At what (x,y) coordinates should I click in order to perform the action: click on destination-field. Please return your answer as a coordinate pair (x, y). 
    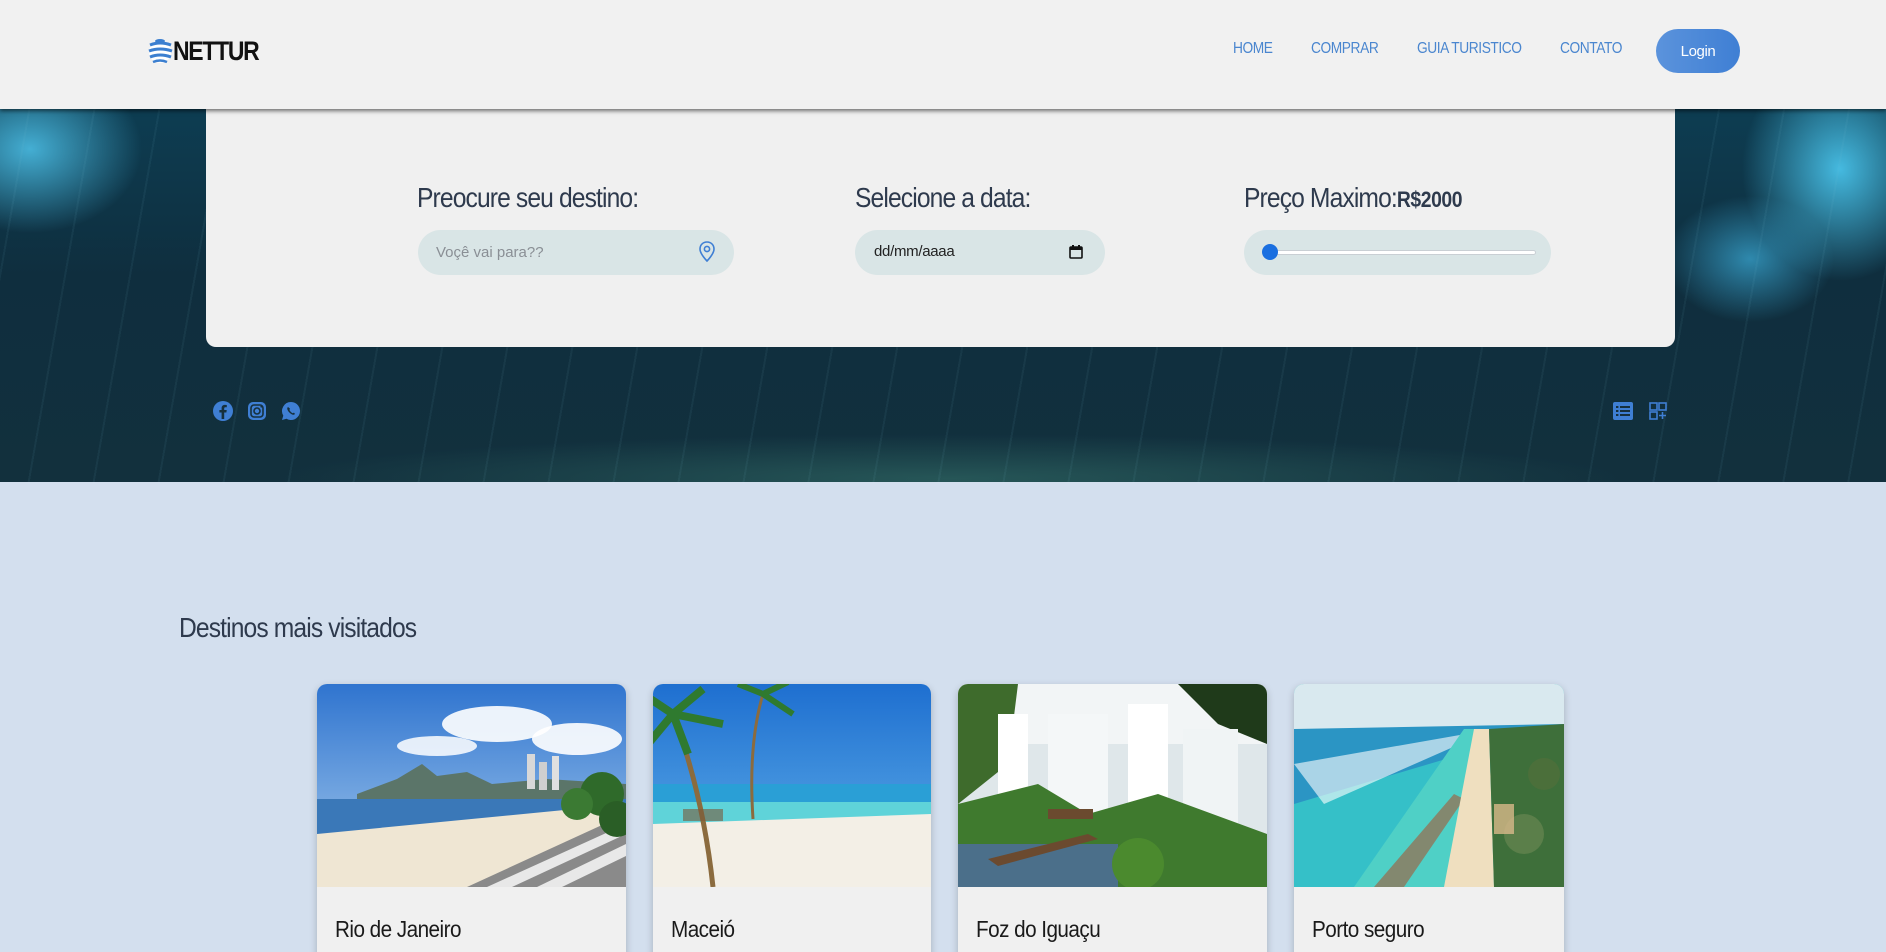
    Looking at the image, I should click on (576, 252).